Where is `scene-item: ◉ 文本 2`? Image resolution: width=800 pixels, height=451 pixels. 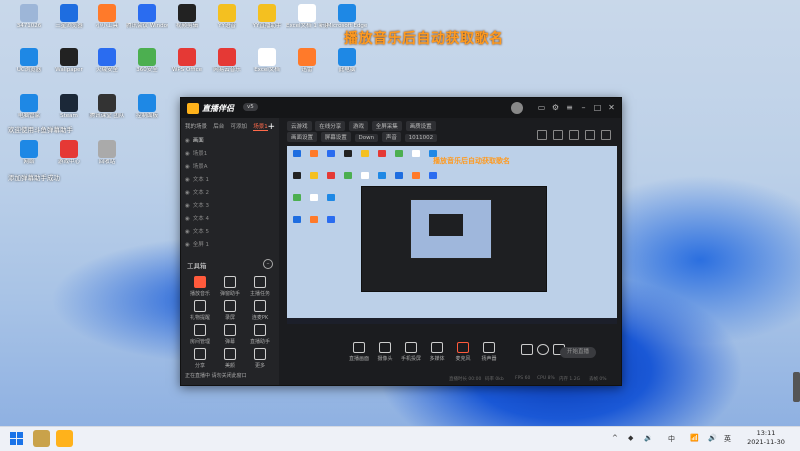 scene-item: ◉ 文本 2 is located at coordinates (229, 192).